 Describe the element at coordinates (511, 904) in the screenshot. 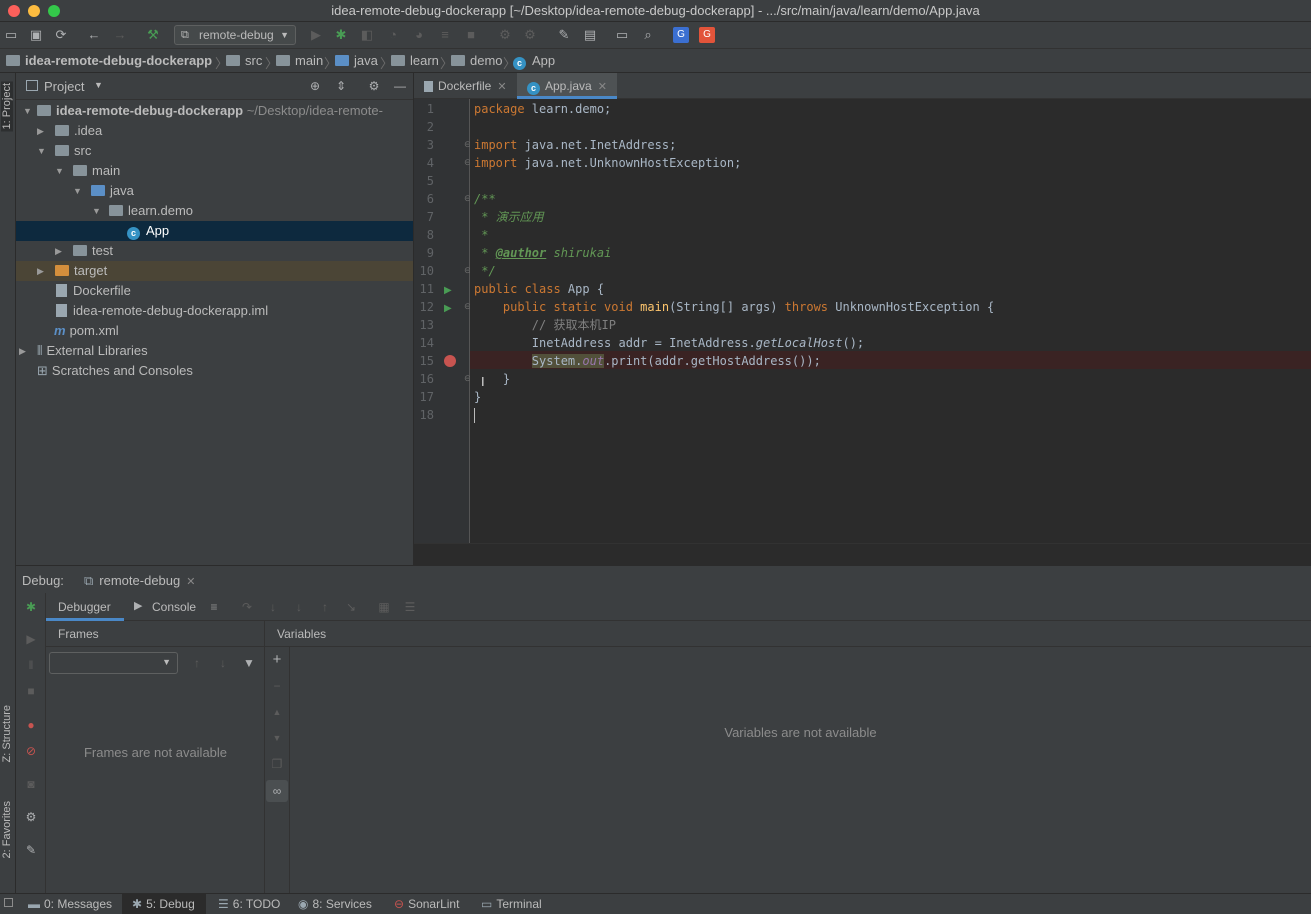

I see `terminal-tool-button: ▭ Terminal` at that location.